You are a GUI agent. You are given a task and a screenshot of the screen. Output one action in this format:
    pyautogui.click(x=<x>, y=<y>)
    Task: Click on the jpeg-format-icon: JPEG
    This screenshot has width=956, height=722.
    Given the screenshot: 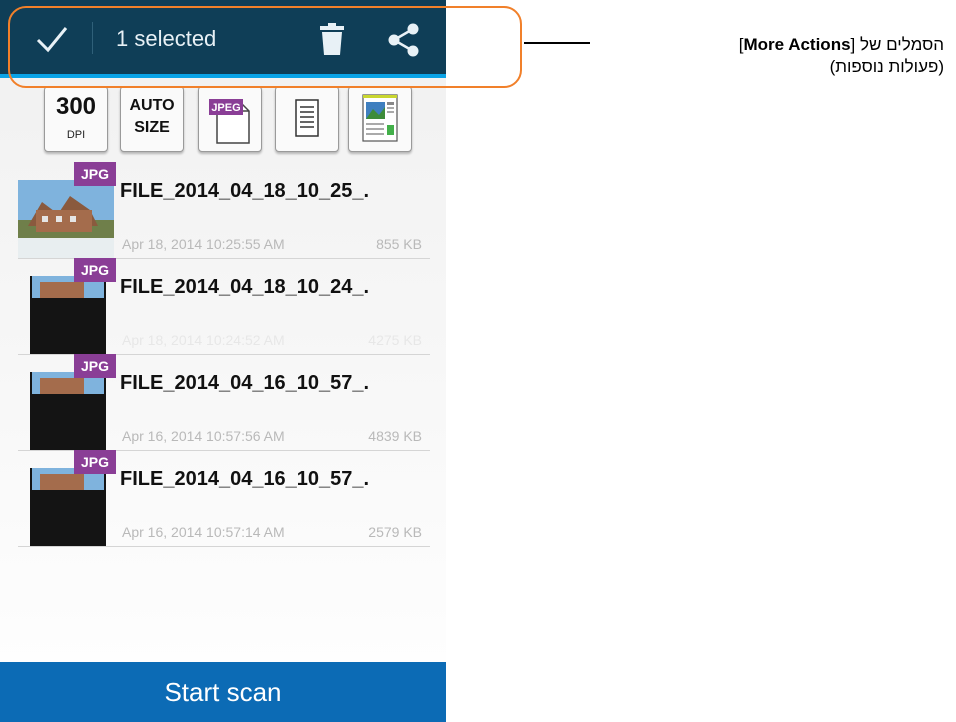 What is the action you would take?
    pyautogui.click(x=229, y=121)
    